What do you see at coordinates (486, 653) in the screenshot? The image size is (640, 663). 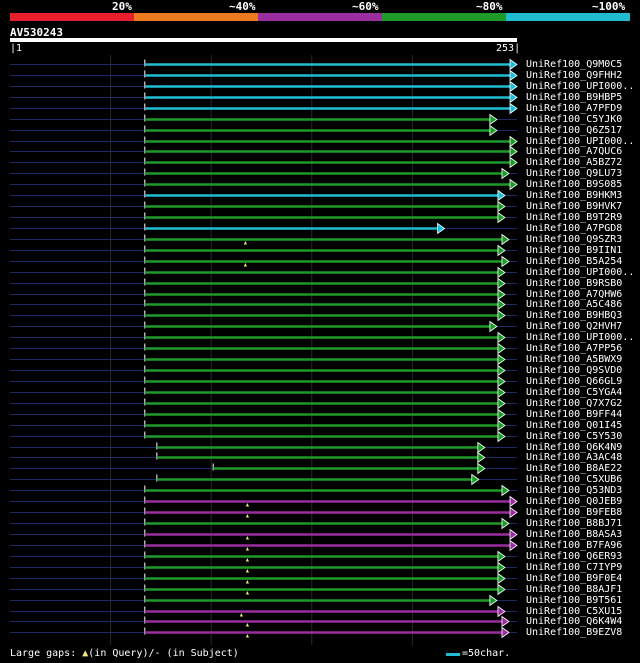 I see `scale-legend: =50char.` at bounding box center [486, 653].